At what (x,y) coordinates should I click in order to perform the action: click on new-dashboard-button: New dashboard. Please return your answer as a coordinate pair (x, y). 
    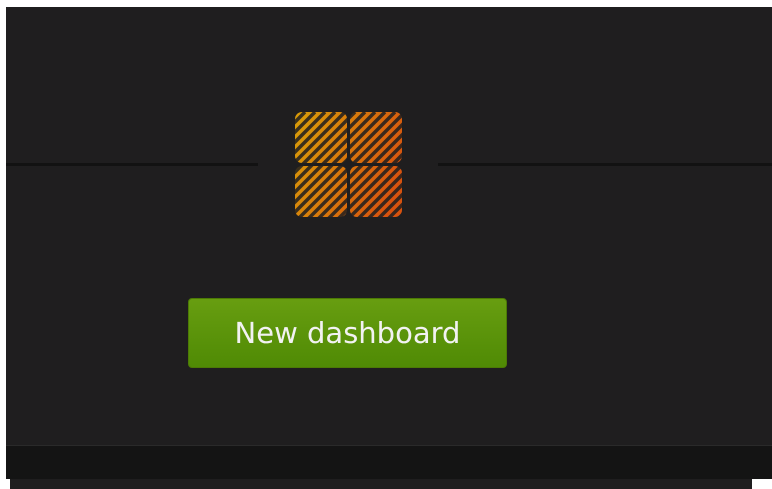
    Looking at the image, I should click on (347, 333).